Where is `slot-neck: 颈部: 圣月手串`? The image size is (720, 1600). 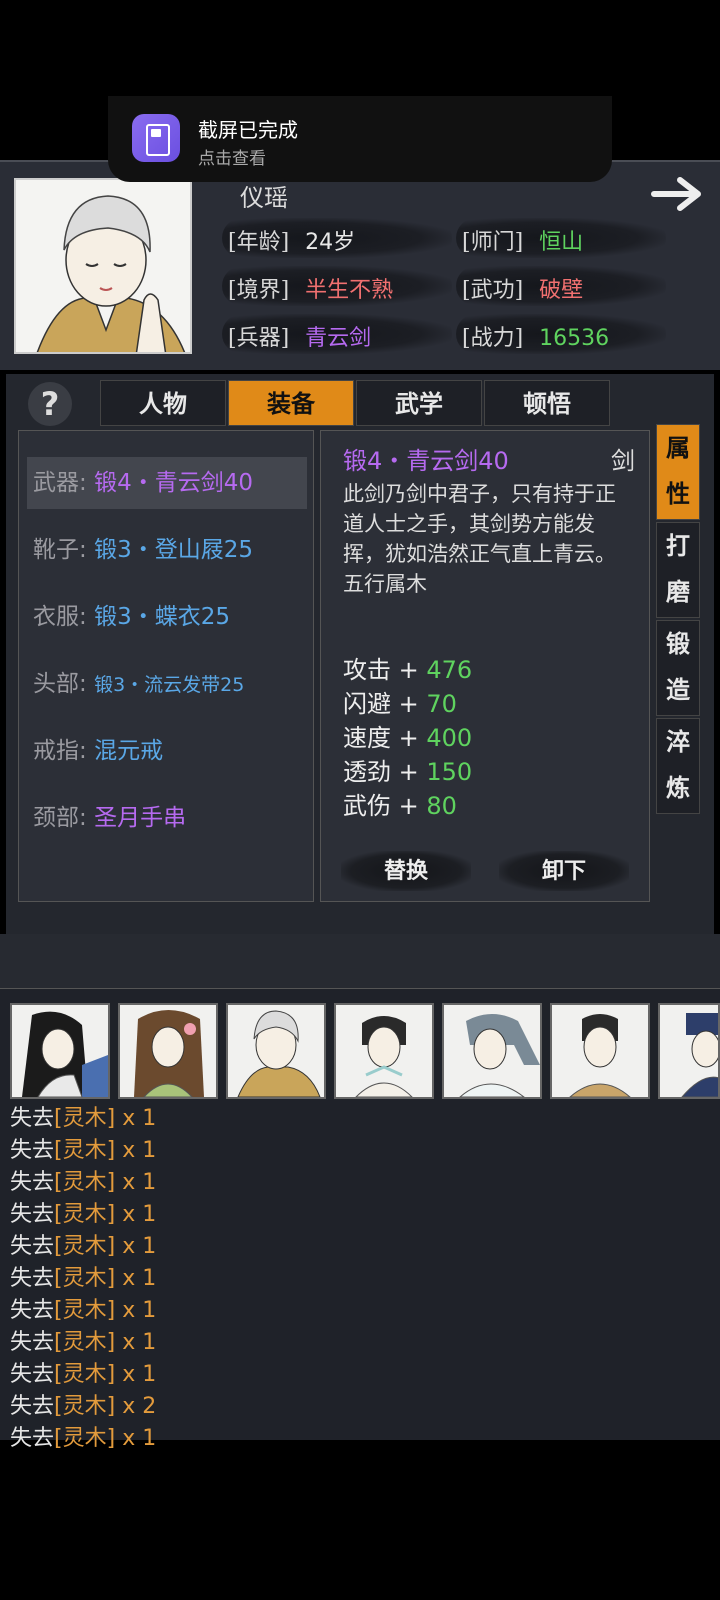 slot-neck: 颈部: 圣月手串 is located at coordinates (167, 818).